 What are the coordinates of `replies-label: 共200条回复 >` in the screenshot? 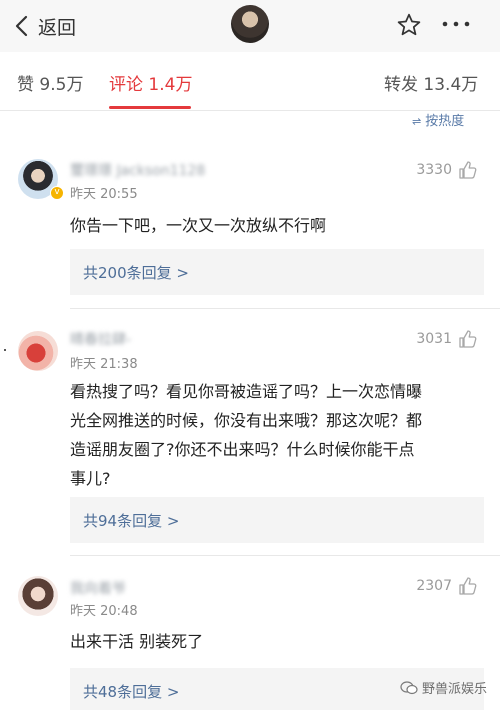 It's located at (136, 273).